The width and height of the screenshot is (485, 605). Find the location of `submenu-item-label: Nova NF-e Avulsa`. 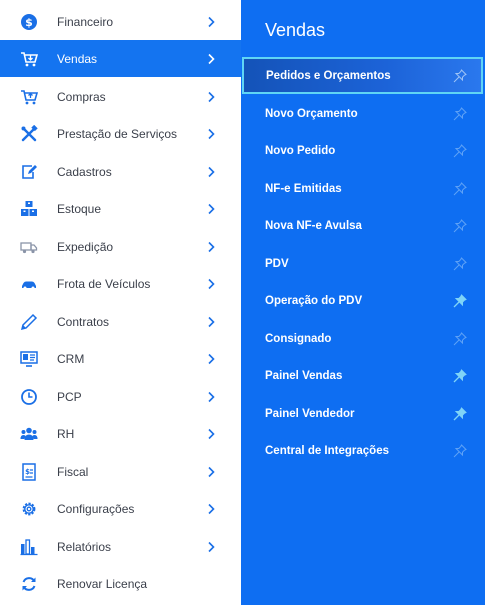

submenu-item-label: Nova NF-e Avulsa is located at coordinates (313, 225).